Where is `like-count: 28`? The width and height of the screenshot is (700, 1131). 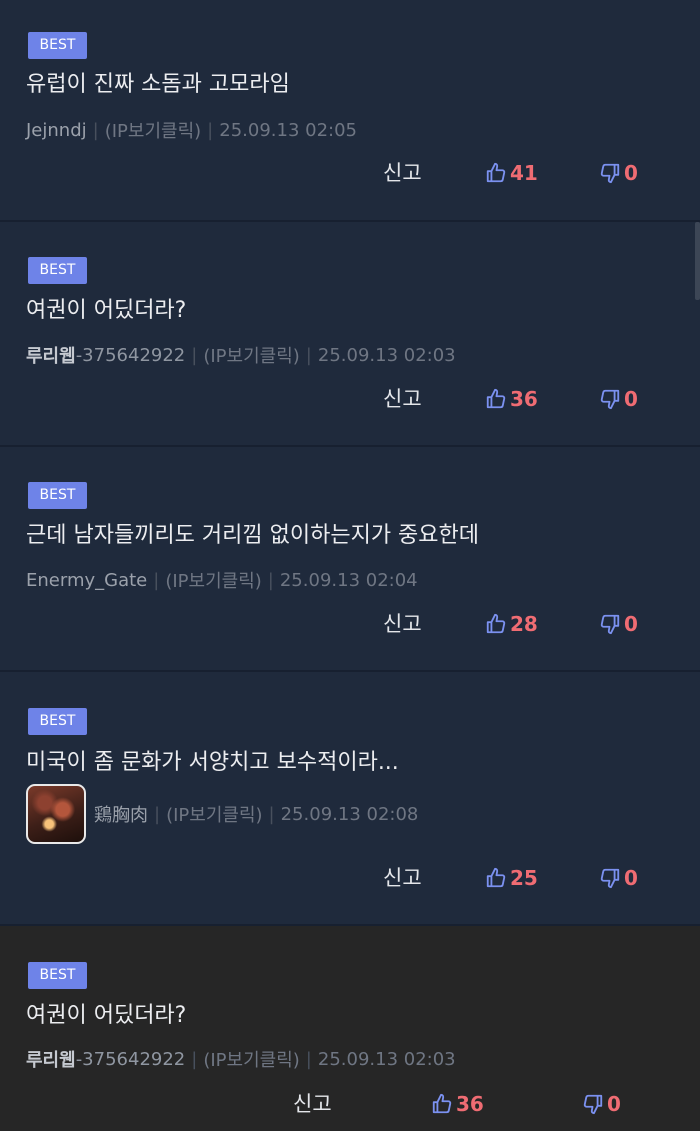
like-count: 28 is located at coordinates (524, 624).